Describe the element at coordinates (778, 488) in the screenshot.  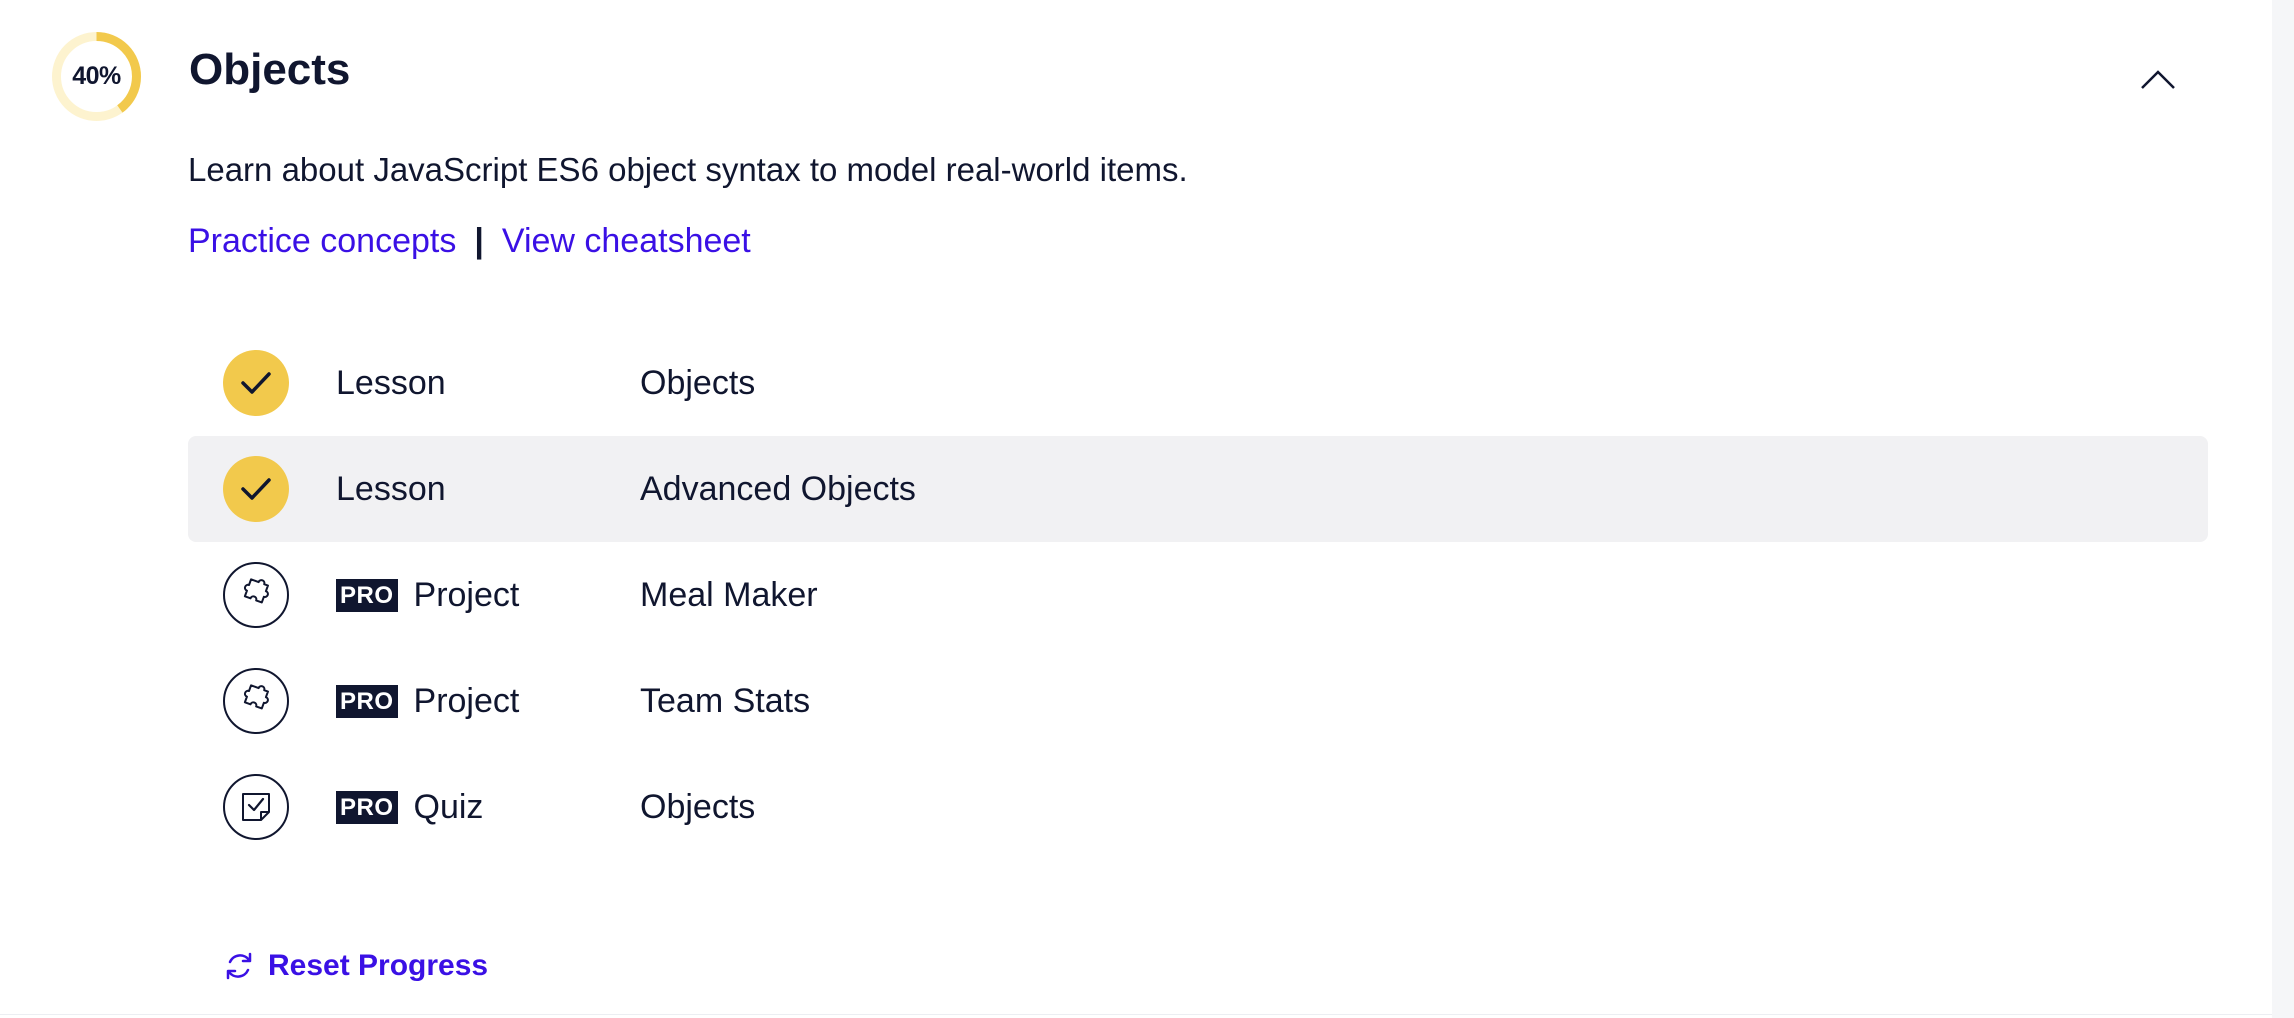
I see `item-name: Advanced Objects` at that location.